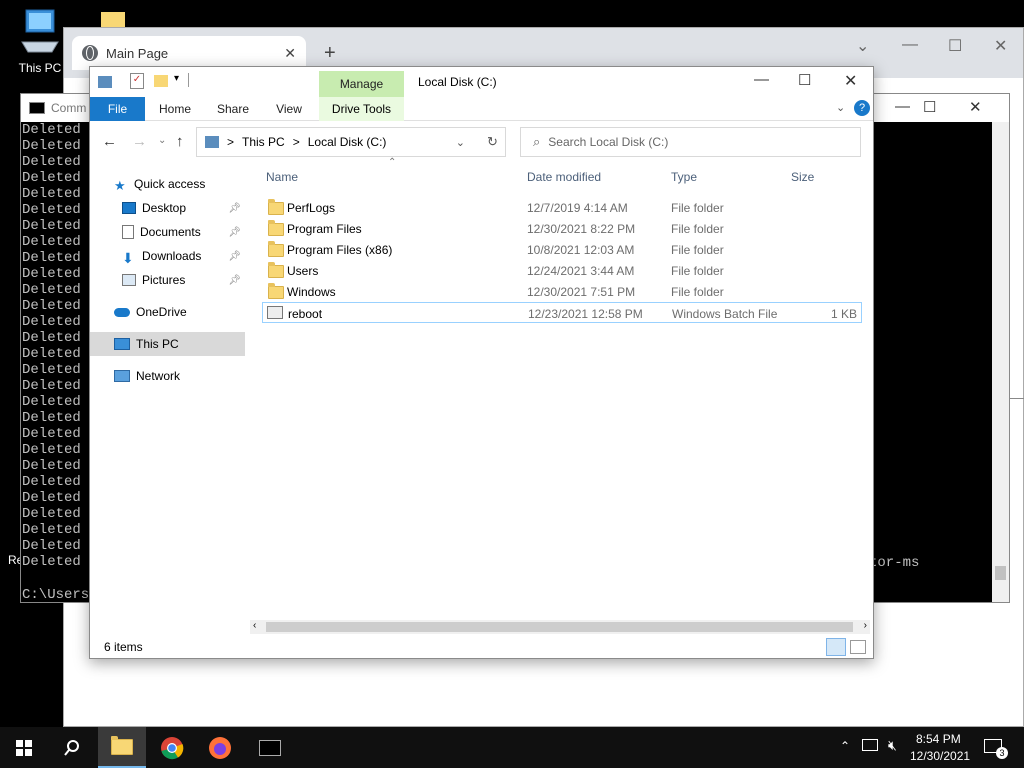 The height and width of the screenshot is (768, 1024). Describe the element at coordinates (40, 41) in the screenshot. I see `desktop-this-pc-shortcut: This PC` at that location.